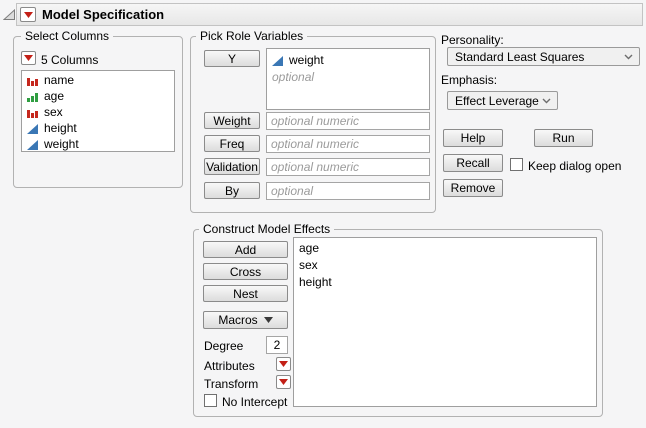 The width and height of the screenshot is (646, 428). What do you see at coordinates (445, 282) in the screenshot?
I see `effect-item: height` at bounding box center [445, 282].